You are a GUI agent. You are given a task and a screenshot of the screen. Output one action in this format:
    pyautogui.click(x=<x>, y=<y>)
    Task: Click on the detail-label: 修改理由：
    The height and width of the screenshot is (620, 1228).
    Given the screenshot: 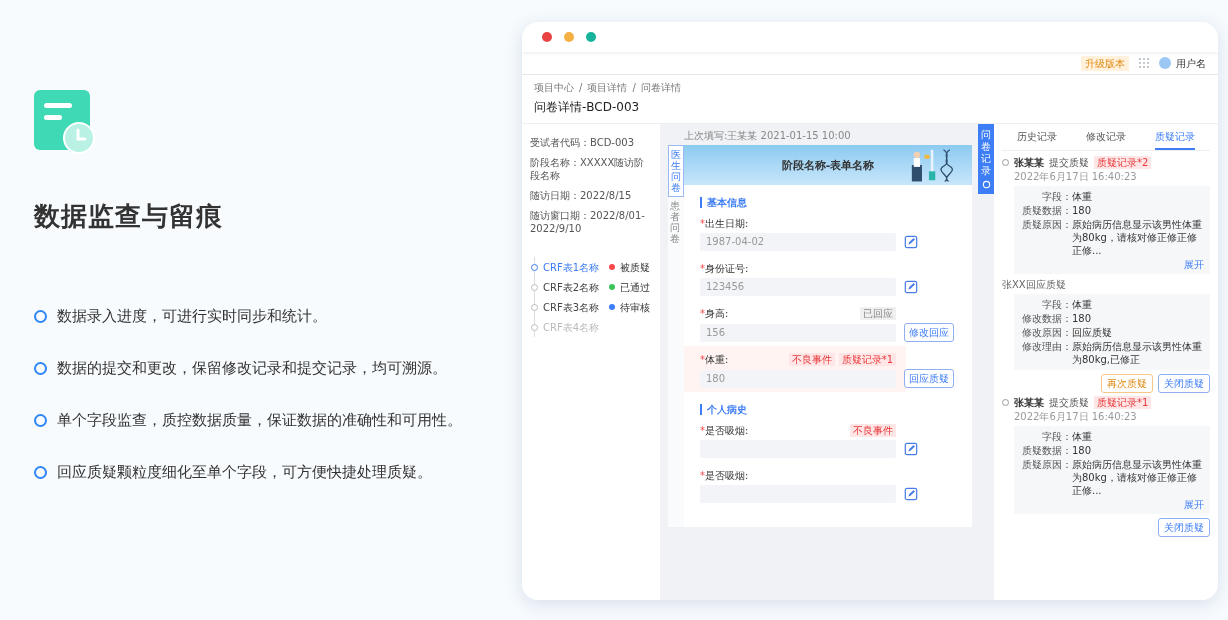 What is the action you would take?
    pyautogui.click(x=1046, y=347)
    